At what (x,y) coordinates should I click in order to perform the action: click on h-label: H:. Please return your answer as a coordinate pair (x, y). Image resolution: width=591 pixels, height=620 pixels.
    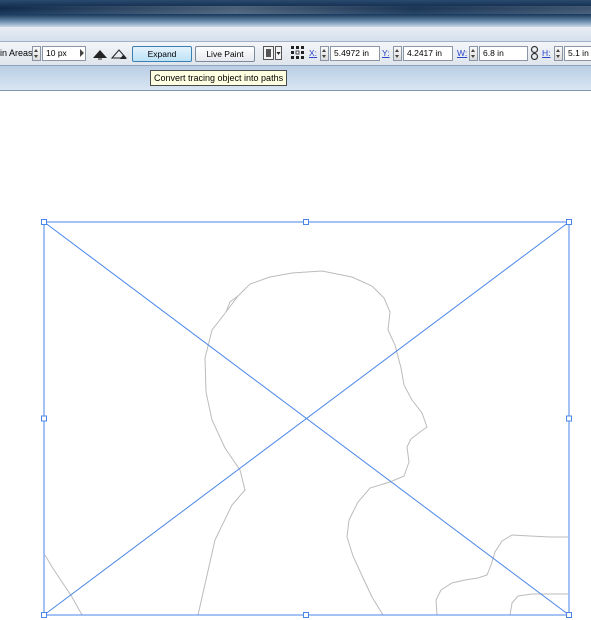
    Looking at the image, I should click on (546, 53).